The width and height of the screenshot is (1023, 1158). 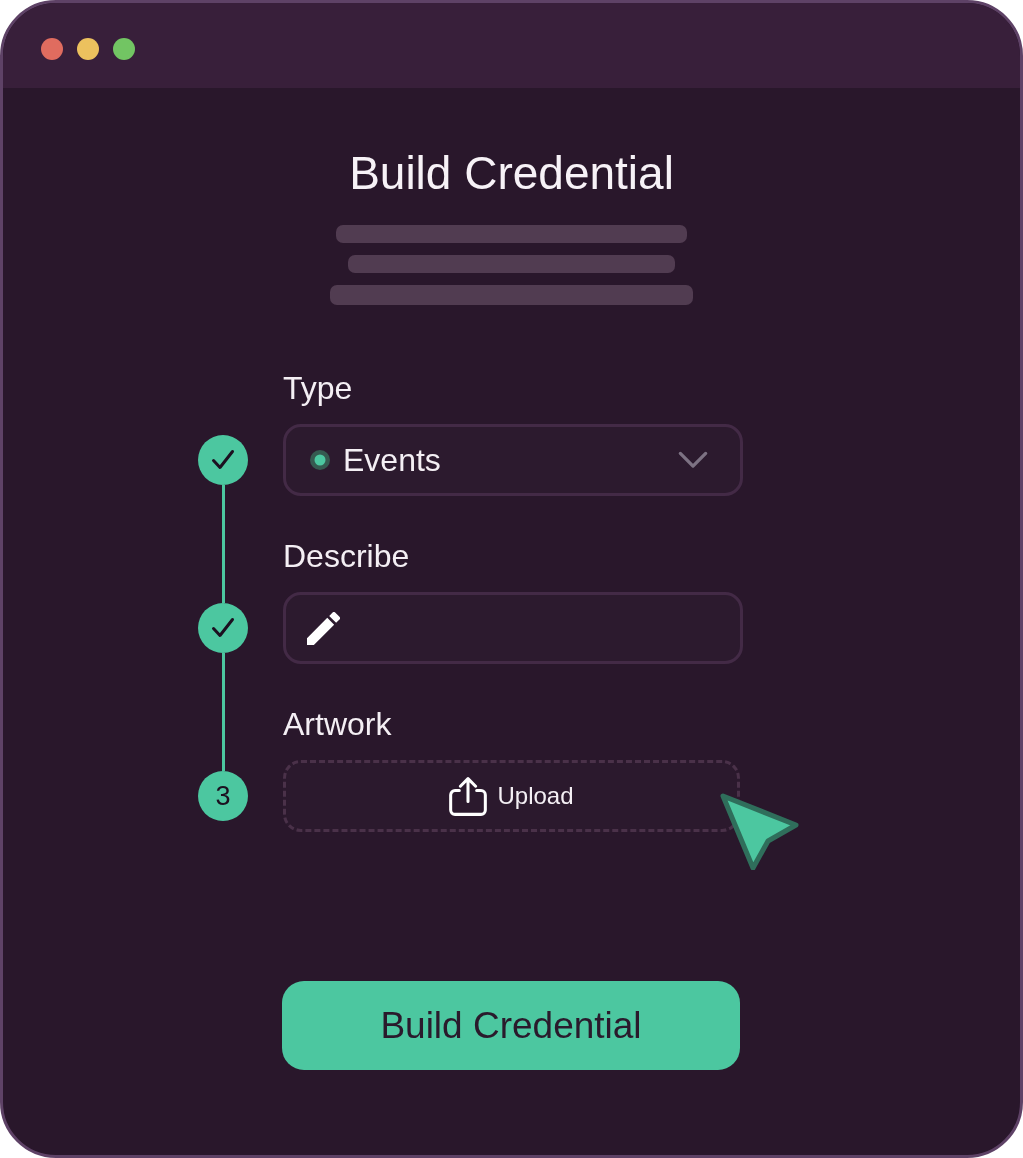 I want to click on upload-icon, so click(x=468, y=796).